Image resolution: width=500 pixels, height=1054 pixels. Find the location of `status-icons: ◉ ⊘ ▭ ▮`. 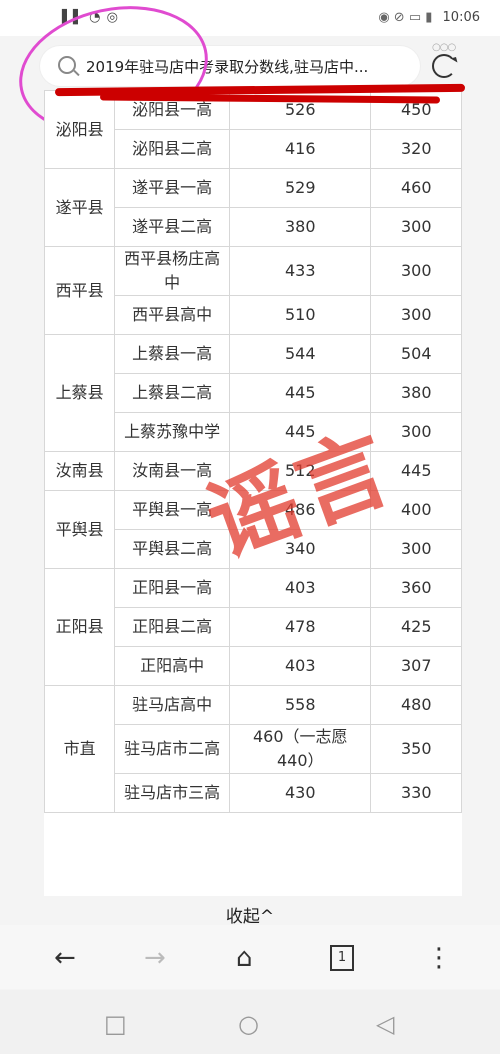

status-icons: ◉ ⊘ ▭ ▮ is located at coordinates (405, 17).